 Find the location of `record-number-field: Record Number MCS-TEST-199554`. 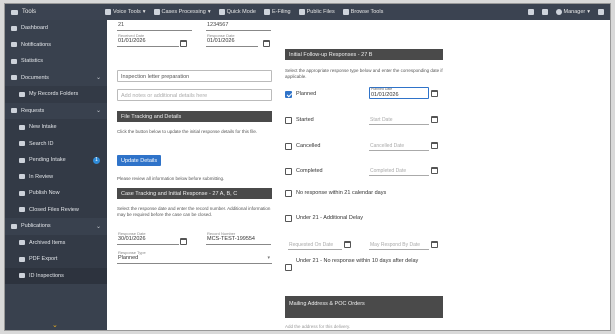

record-number-field: Record Number MCS-TEST-199554 is located at coordinates (238, 238).